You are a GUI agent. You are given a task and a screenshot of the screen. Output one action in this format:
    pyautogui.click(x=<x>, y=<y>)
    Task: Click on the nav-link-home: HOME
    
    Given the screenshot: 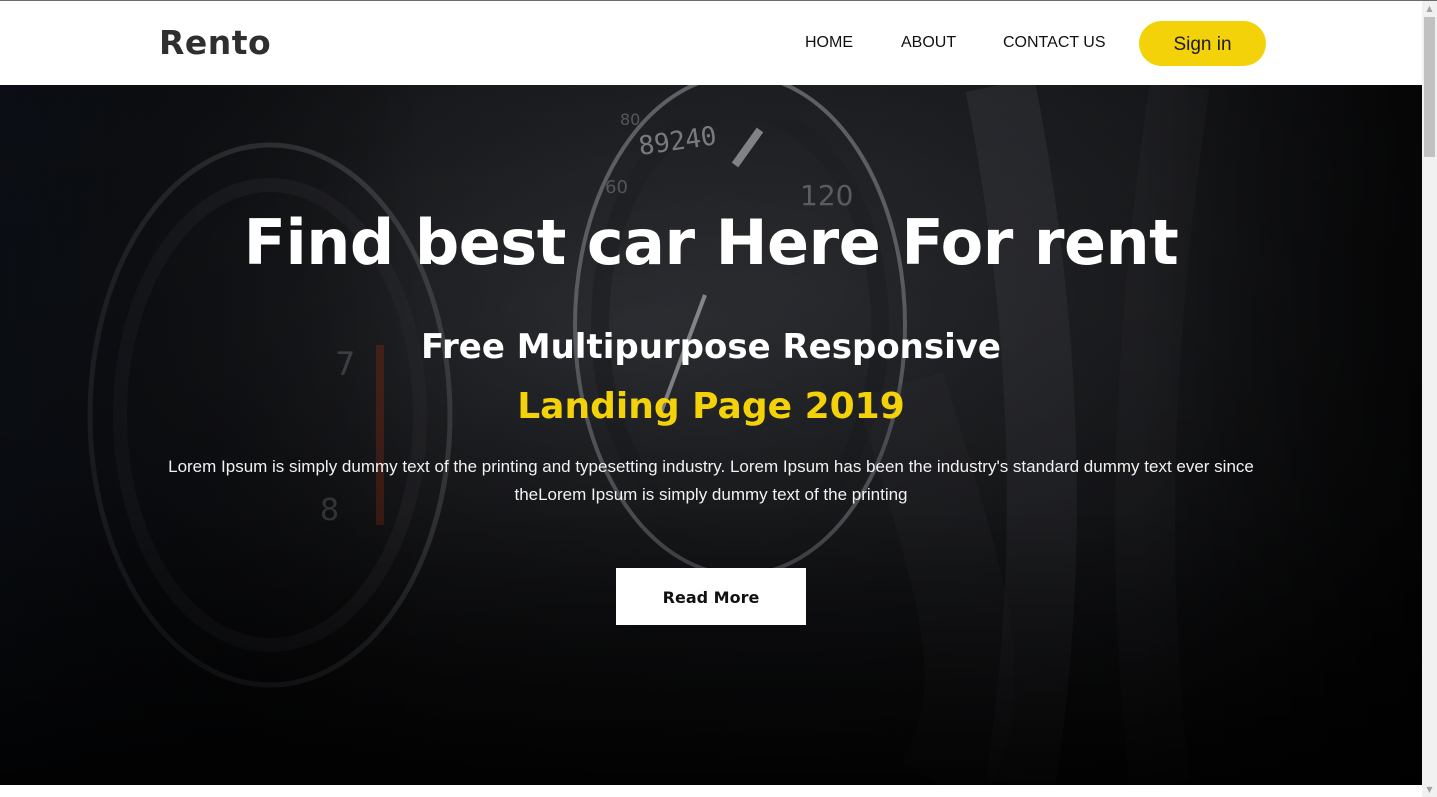 What is the action you would take?
    pyautogui.click(x=829, y=43)
    